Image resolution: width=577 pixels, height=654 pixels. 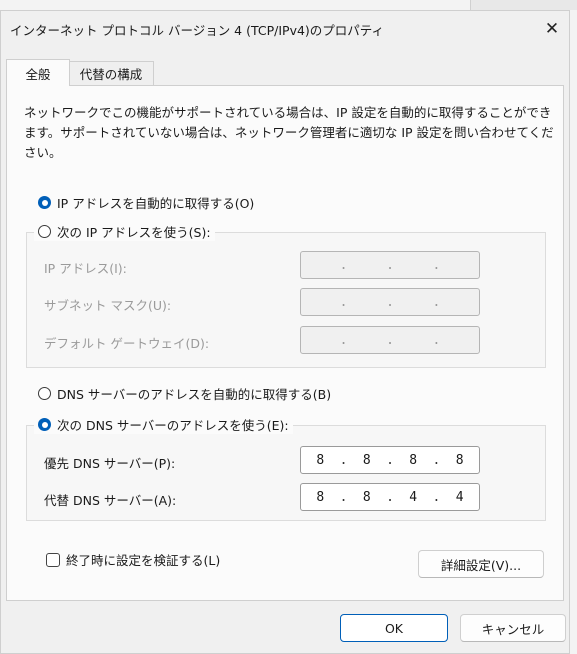 I want to click on ok-button: OK, so click(x=394, y=628).